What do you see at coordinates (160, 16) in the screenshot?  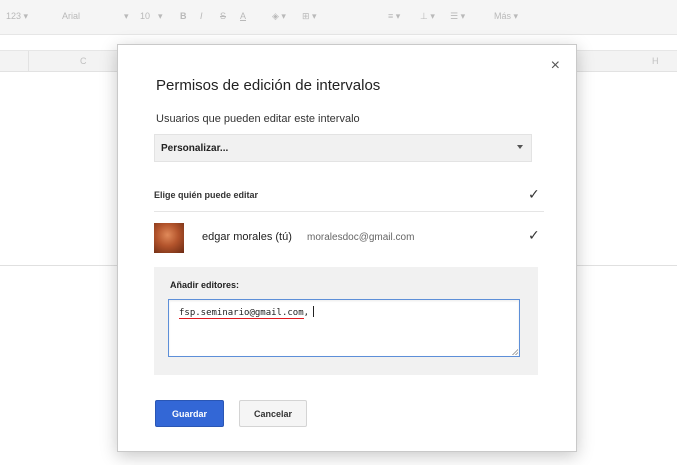 I see `font-size-caret-icon: ▾` at bounding box center [160, 16].